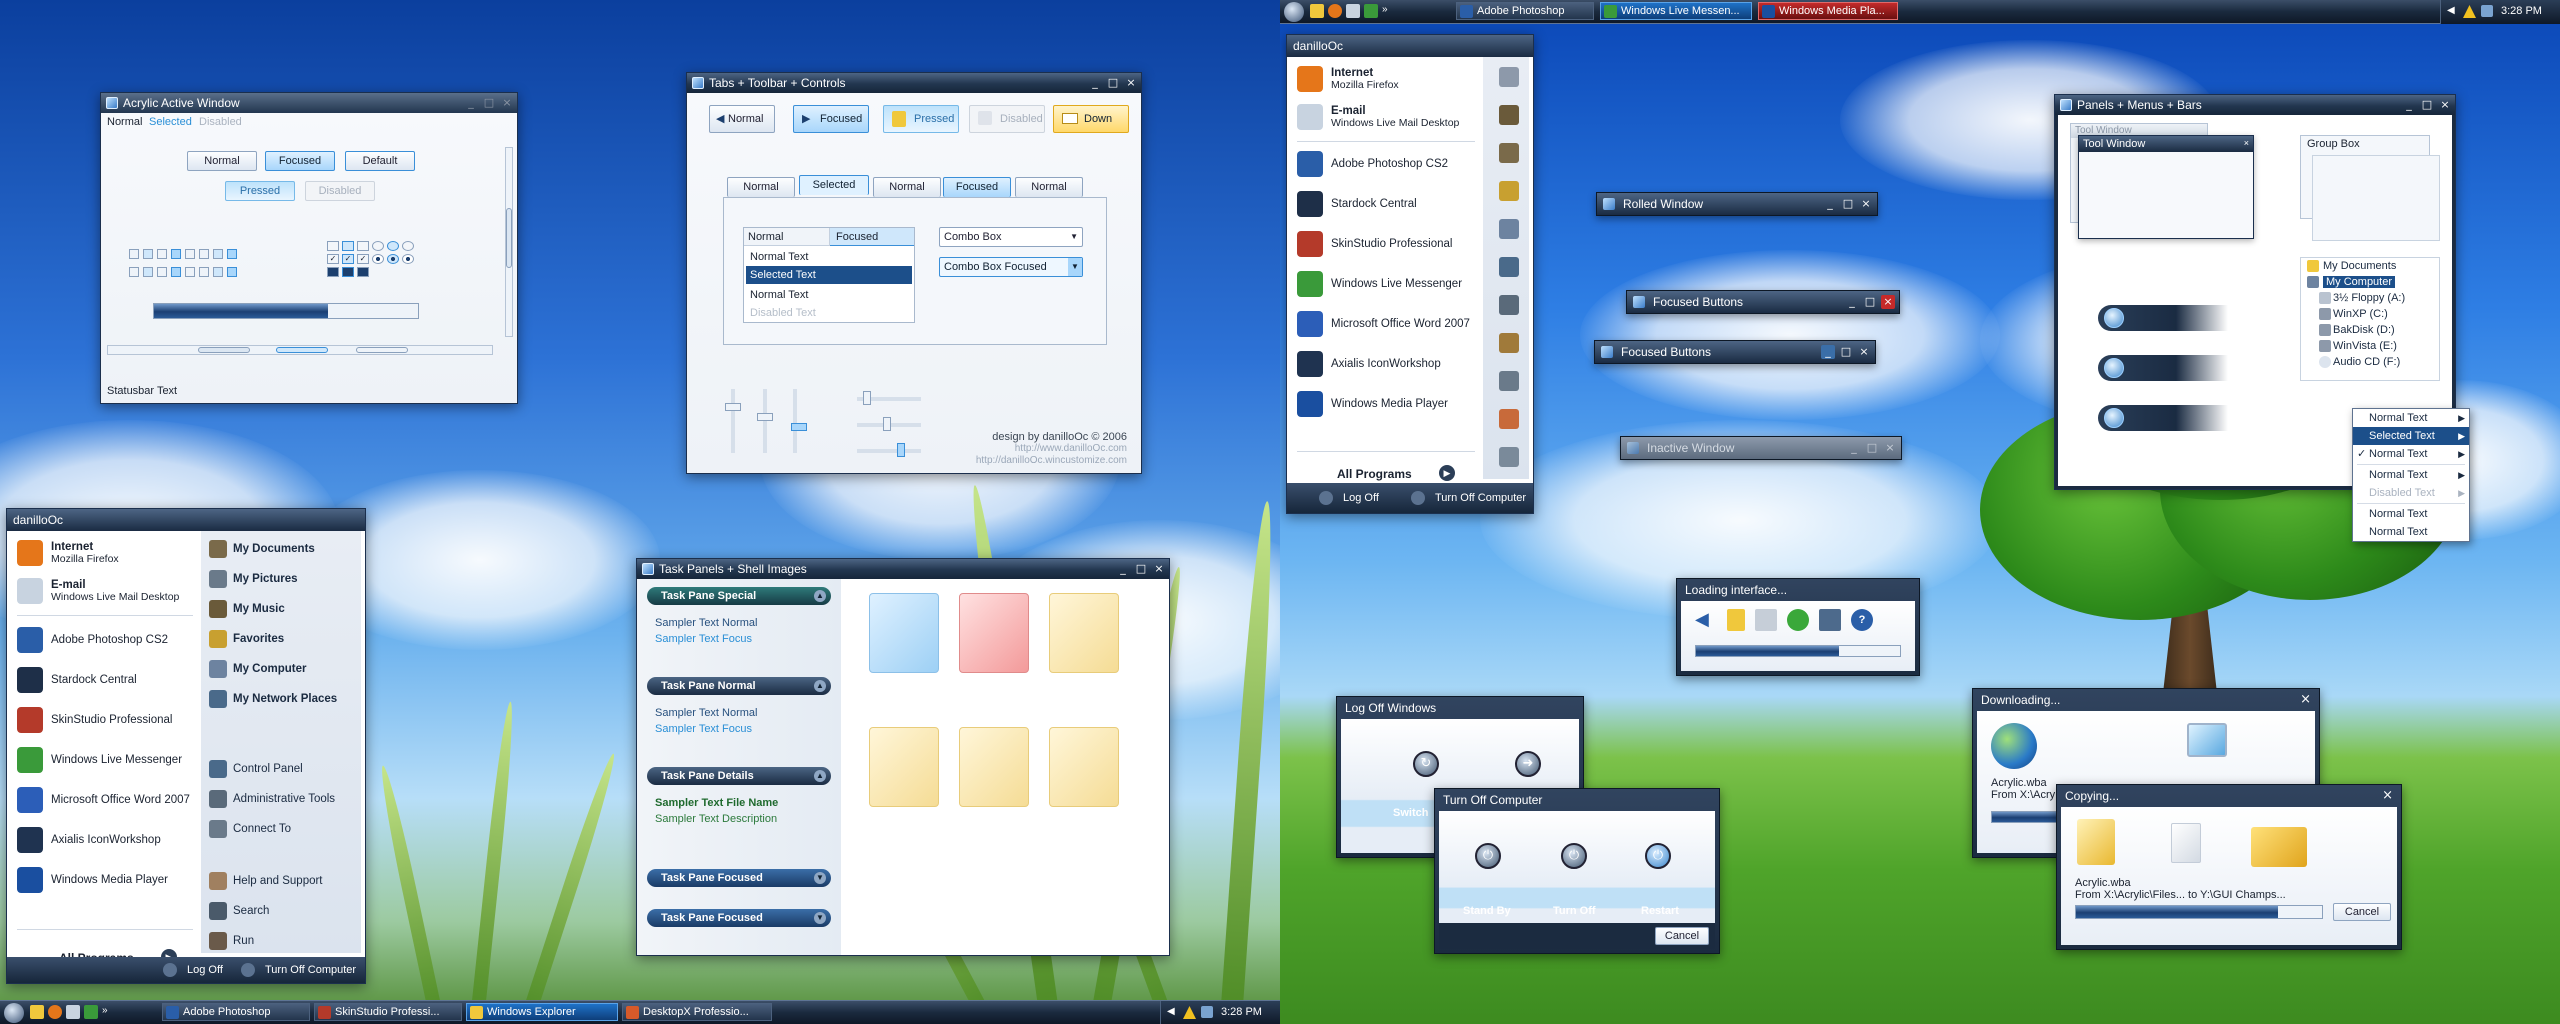 Image resolution: width=2560 pixels, height=1024 pixels. Describe the element at coordinates (103, 800) in the screenshot. I see `start-program-item: Microsoft Office Word 2007` at that location.